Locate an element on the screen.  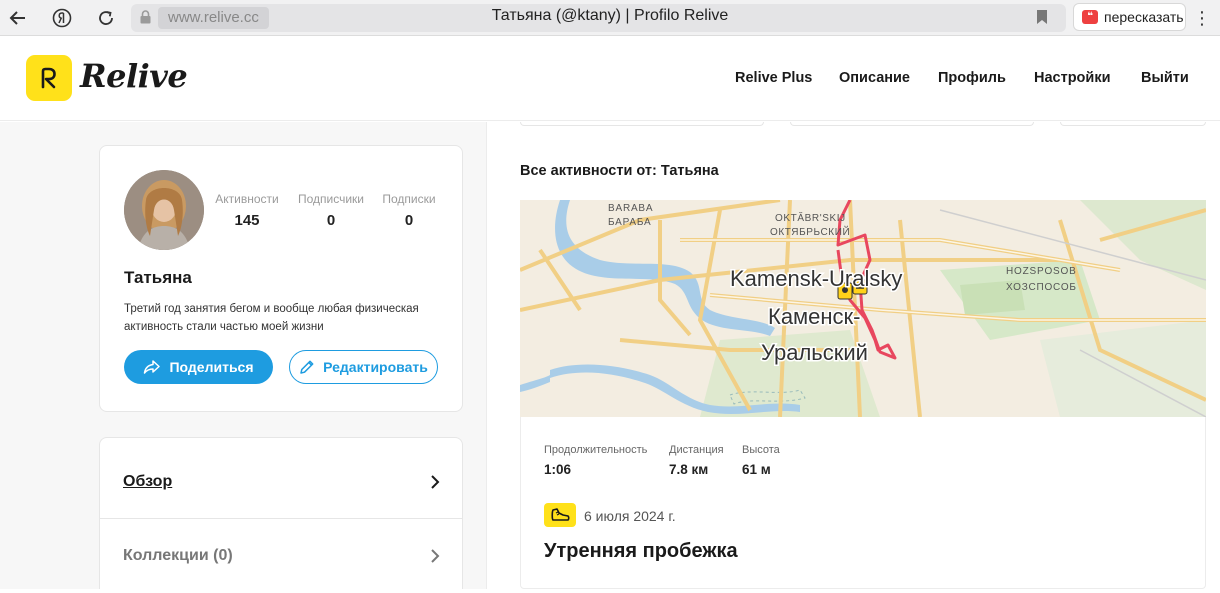
menu-overview: Обзор is located at coordinates (281, 482).